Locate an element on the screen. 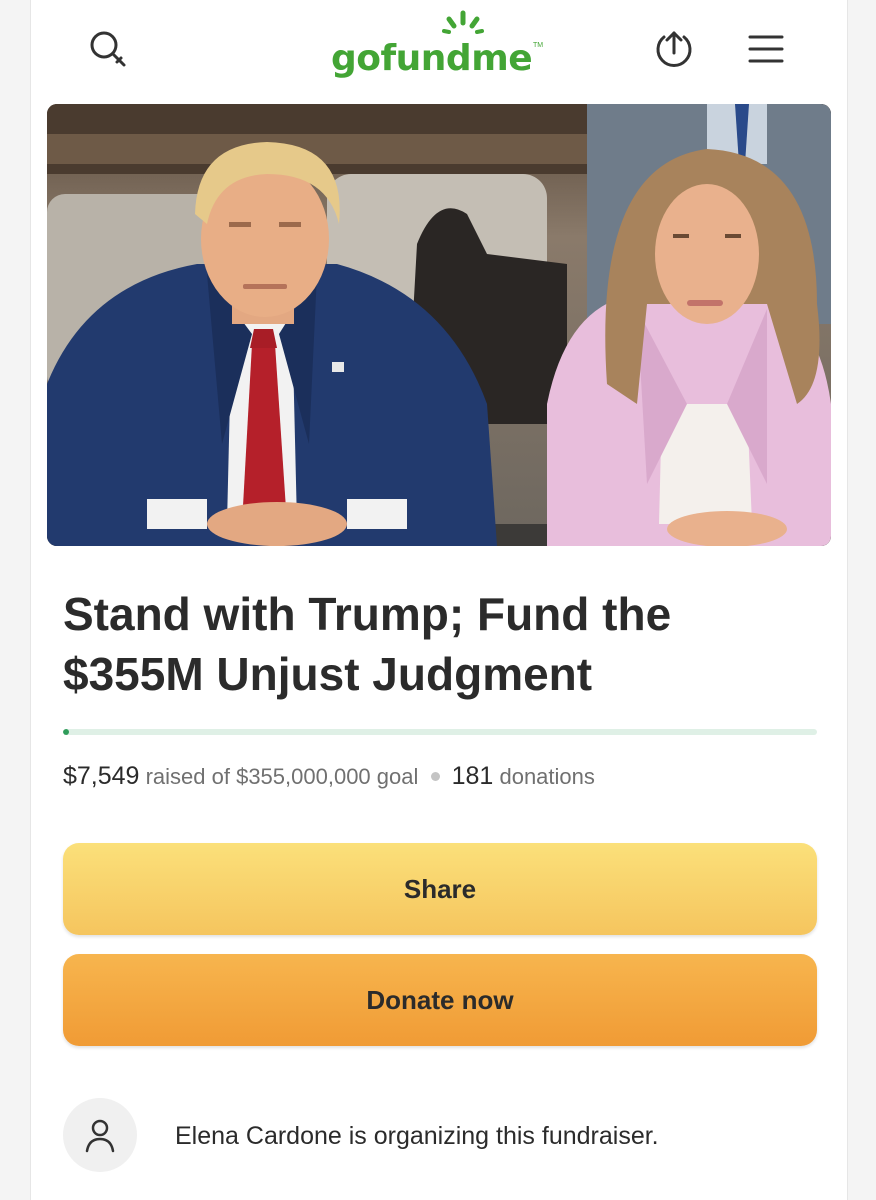 The width and height of the screenshot is (876, 1200). gofundme-logo: gofundme TM is located at coordinates (441, 48).